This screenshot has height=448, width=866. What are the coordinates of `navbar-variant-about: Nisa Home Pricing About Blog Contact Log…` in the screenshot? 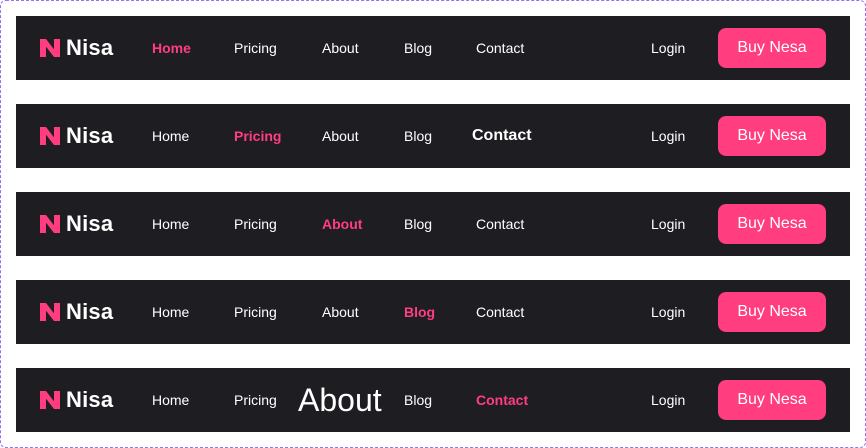 It's located at (433, 224).